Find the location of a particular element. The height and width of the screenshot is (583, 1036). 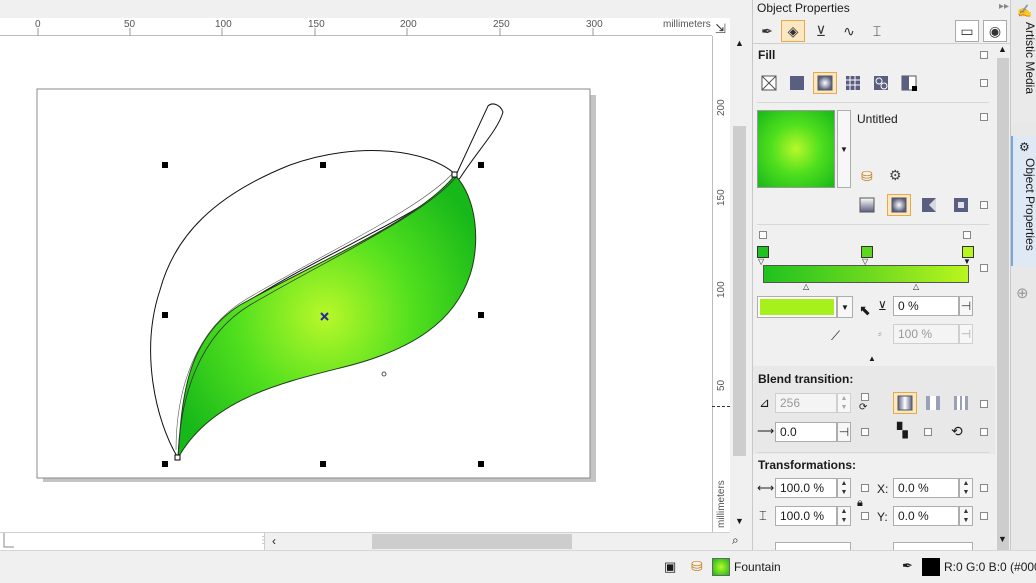

node-transparency-input: 0 % is located at coordinates (926, 306).